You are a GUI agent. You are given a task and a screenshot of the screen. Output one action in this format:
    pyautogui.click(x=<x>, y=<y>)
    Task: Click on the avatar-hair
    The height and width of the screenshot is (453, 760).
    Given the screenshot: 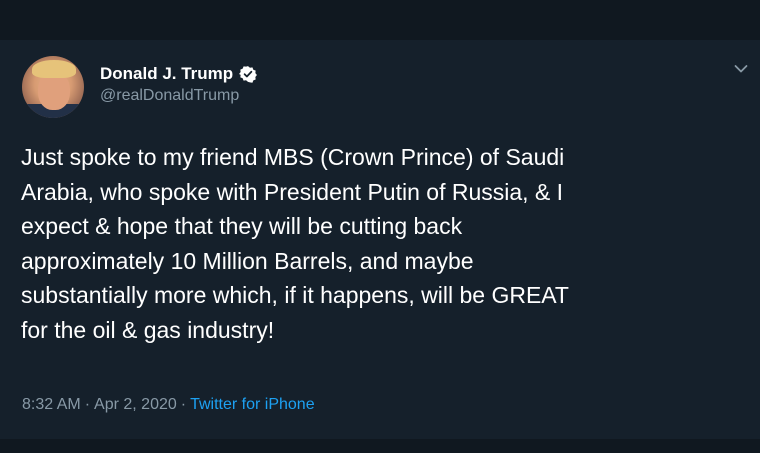 What is the action you would take?
    pyautogui.click(x=54, y=69)
    